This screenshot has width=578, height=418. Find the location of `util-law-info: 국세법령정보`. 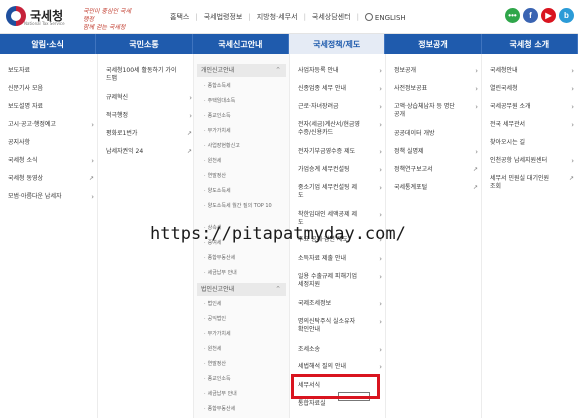

util-law-info: 국세법령정보 is located at coordinates (223, 17).